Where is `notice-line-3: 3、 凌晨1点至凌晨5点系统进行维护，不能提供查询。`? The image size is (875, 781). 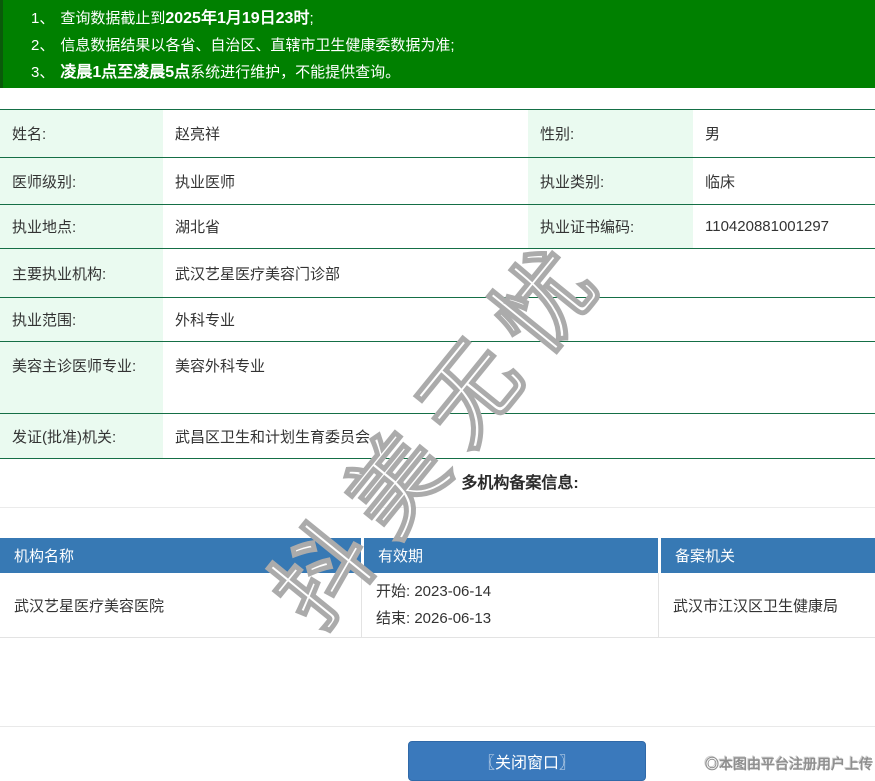
notice-line-3: 3、 凌晨1点至凌晨5点系统进行维护，不能提供查询。 is located at coordinates (448, 72).